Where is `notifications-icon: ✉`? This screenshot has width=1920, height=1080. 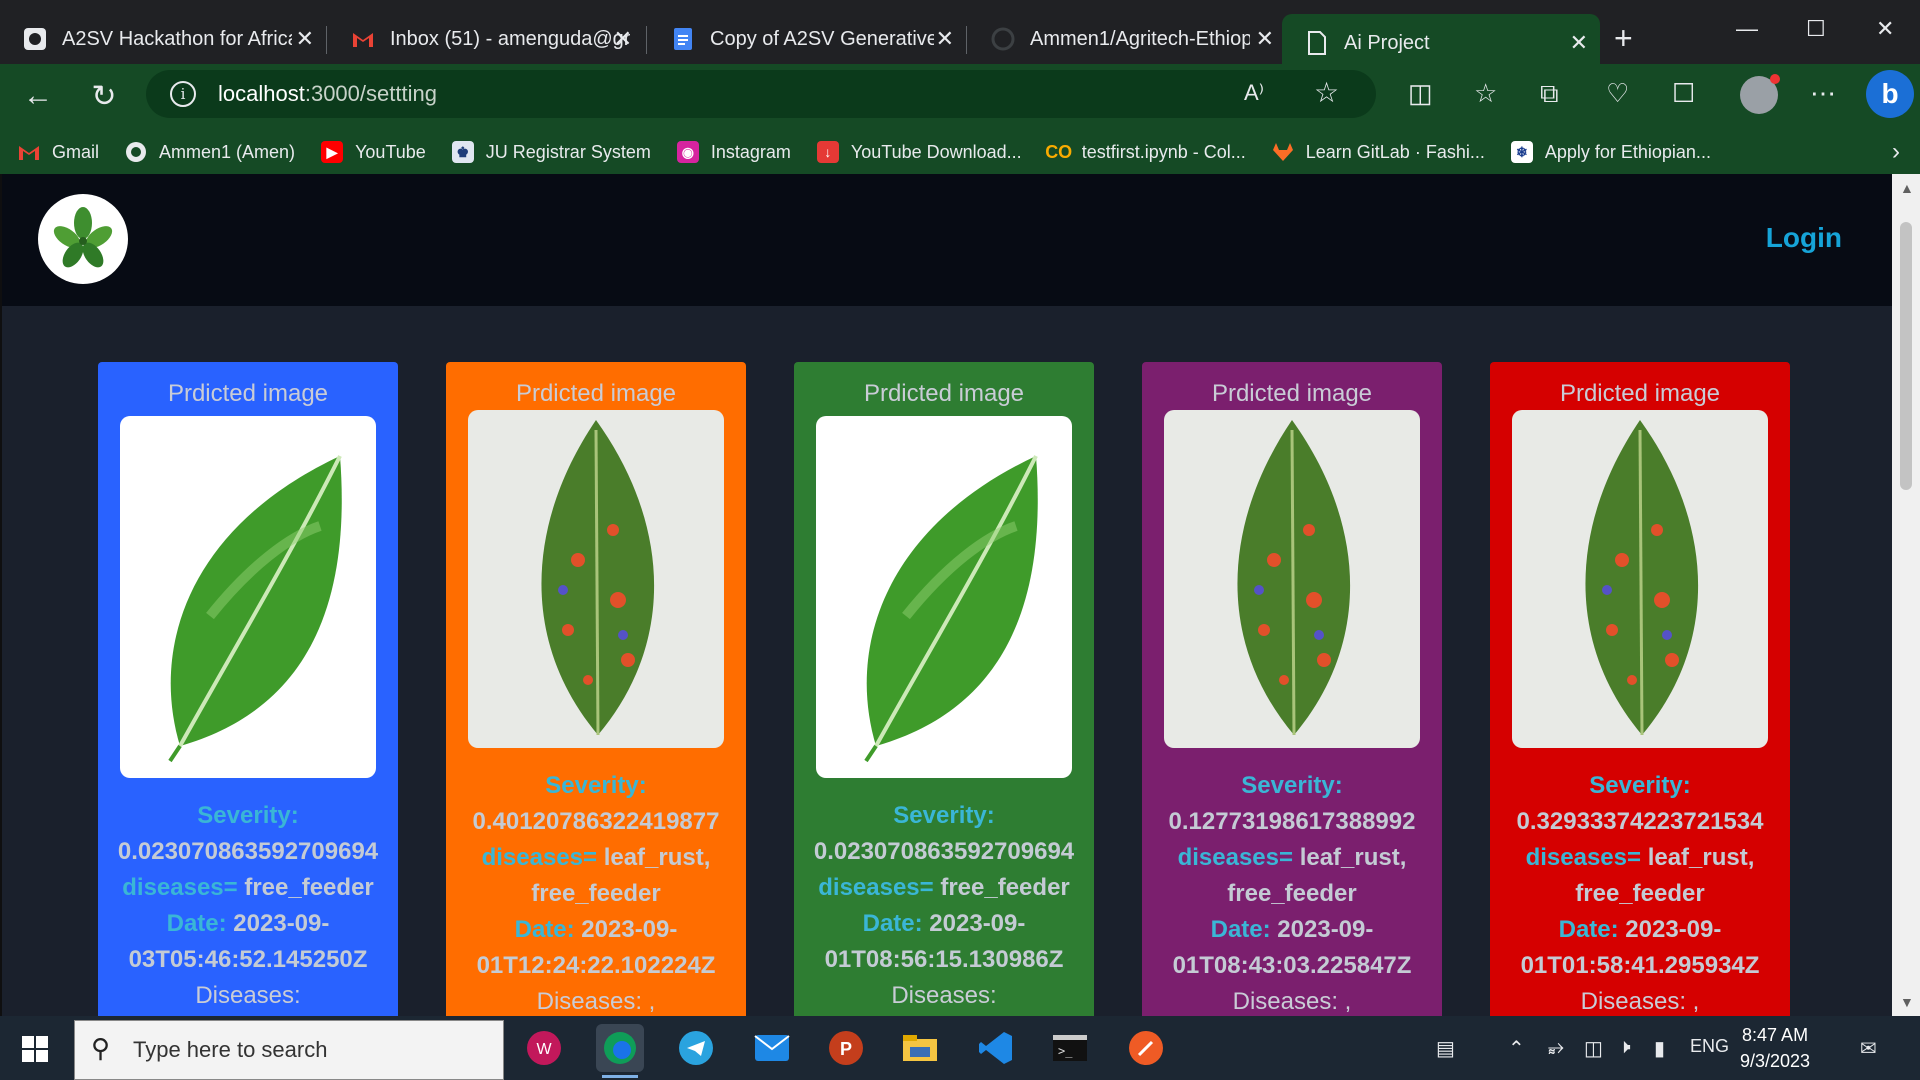 notifications-icon: ✉ is located at coordinates (1868, 1048).